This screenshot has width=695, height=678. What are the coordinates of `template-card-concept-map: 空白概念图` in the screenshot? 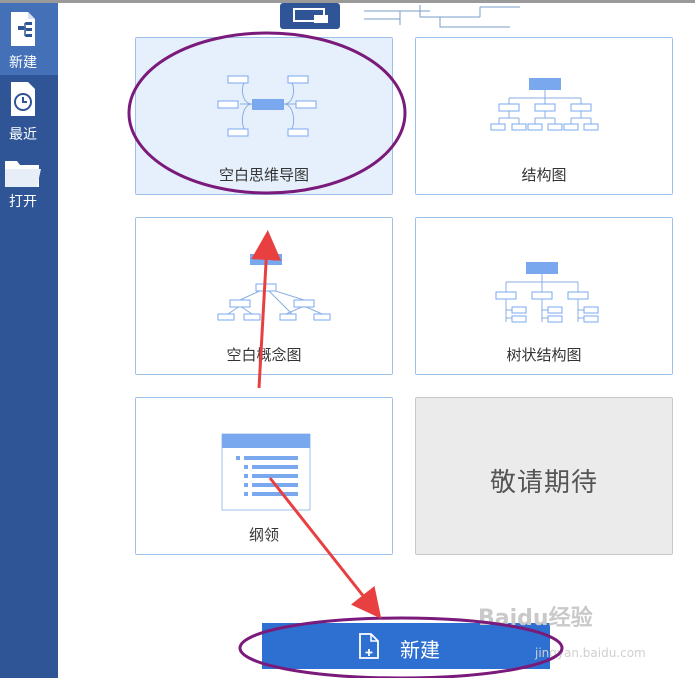 It's located at (264, 296).